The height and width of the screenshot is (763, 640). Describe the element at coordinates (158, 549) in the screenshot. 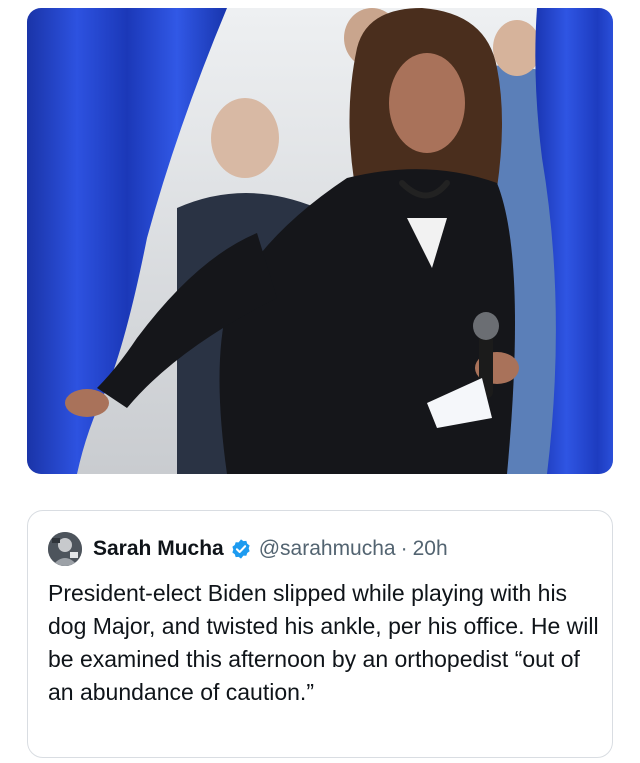

I see `author-name: Sarah Mucha` at that location.